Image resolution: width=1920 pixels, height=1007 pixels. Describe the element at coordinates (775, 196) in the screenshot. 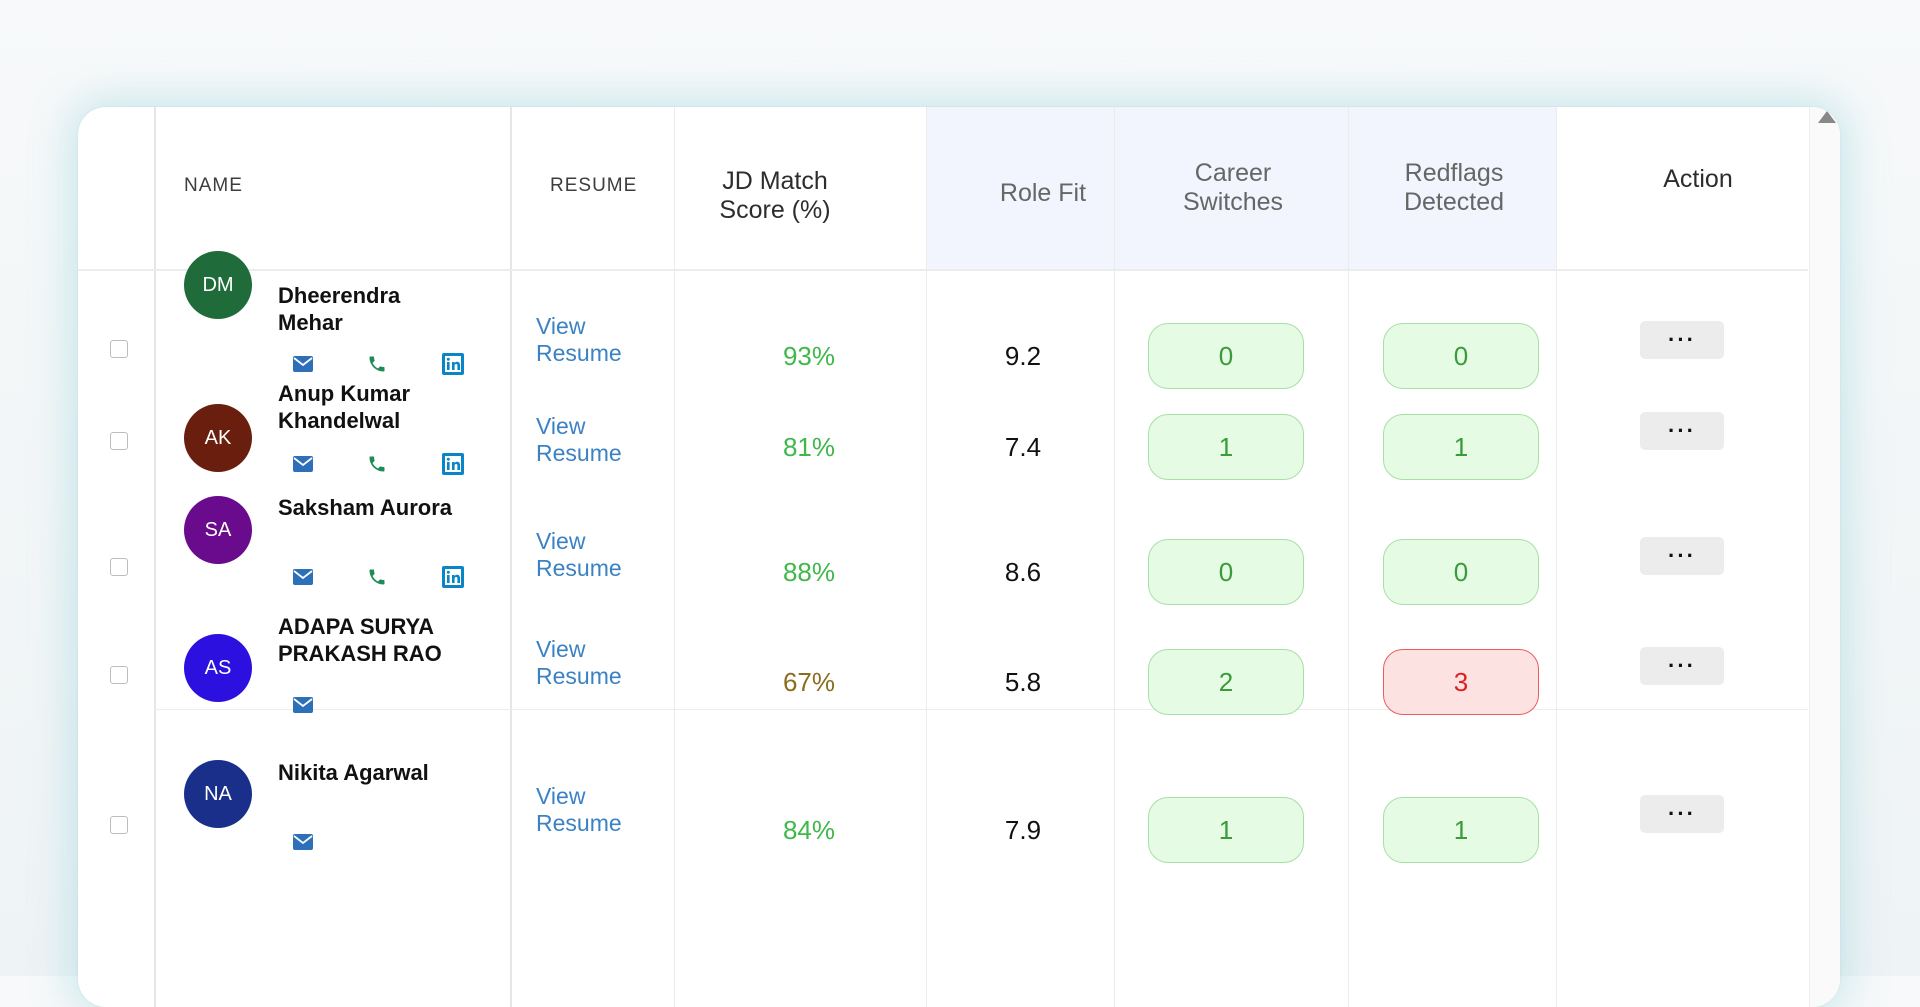

I see `column-header-jd-match: JD Match Score (%)` at that location.